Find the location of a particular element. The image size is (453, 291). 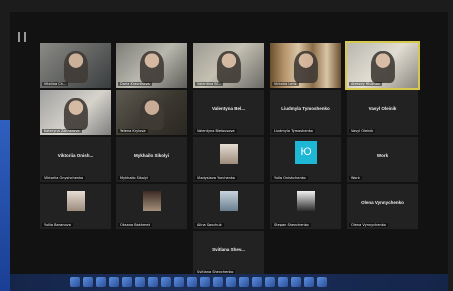

participant-label: Yelena Krylova is located at coordinates (133, 131).